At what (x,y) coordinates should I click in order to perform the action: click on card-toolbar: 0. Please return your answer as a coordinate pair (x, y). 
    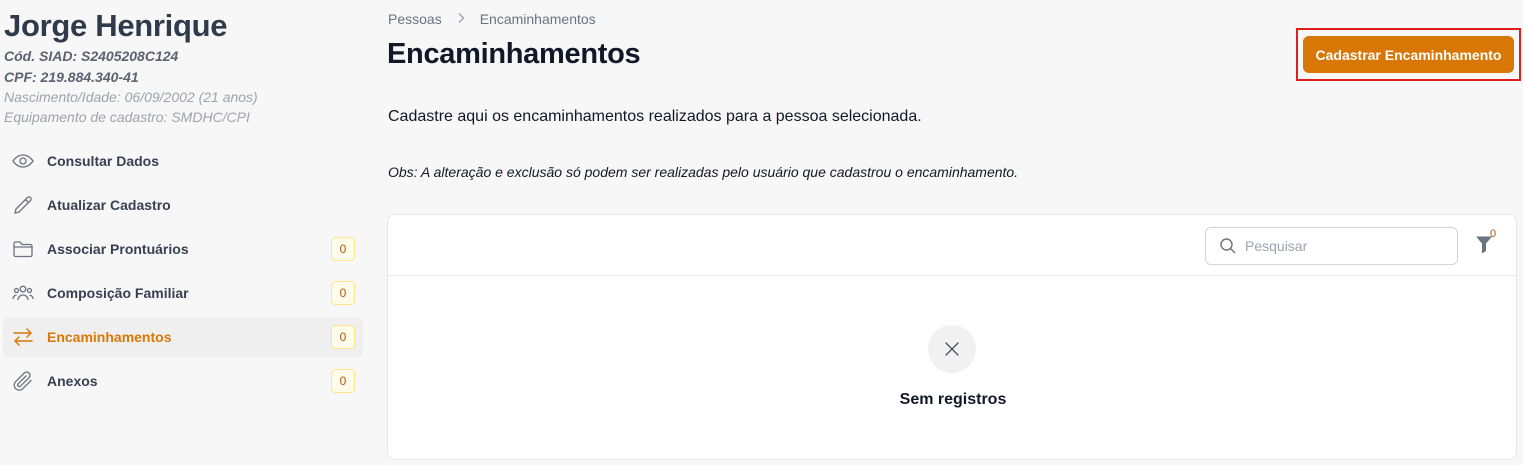
    Looking at the image, I should click on (952, 245).